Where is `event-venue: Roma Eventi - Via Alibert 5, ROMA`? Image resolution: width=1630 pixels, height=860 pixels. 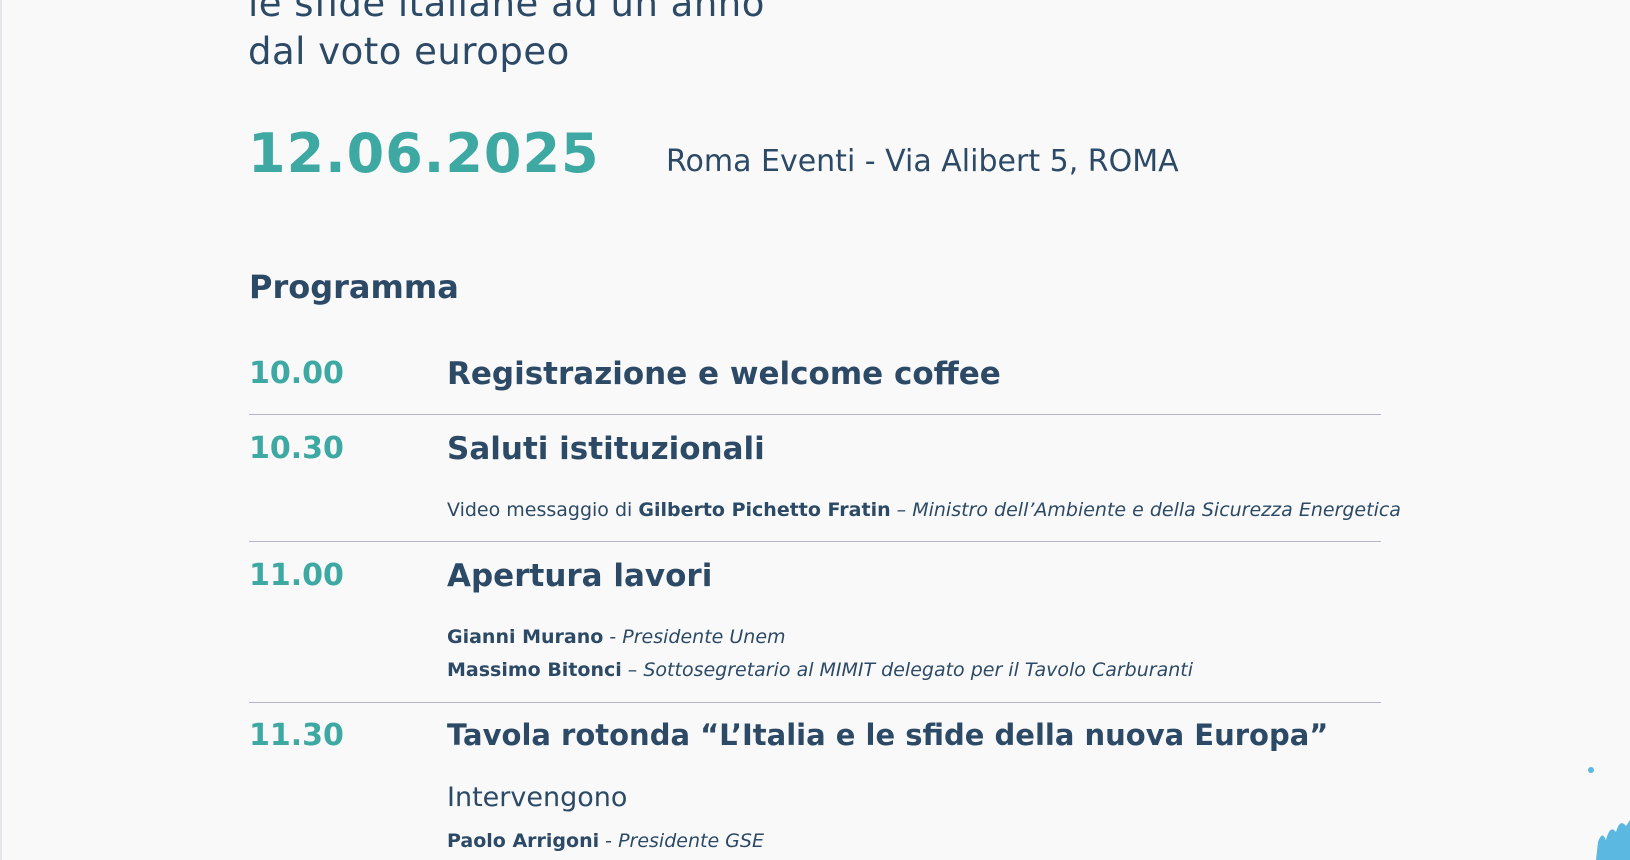
event-venue: Roma Eventi - Via Alibert 5, ROMA is located at coordinates (922, 161).